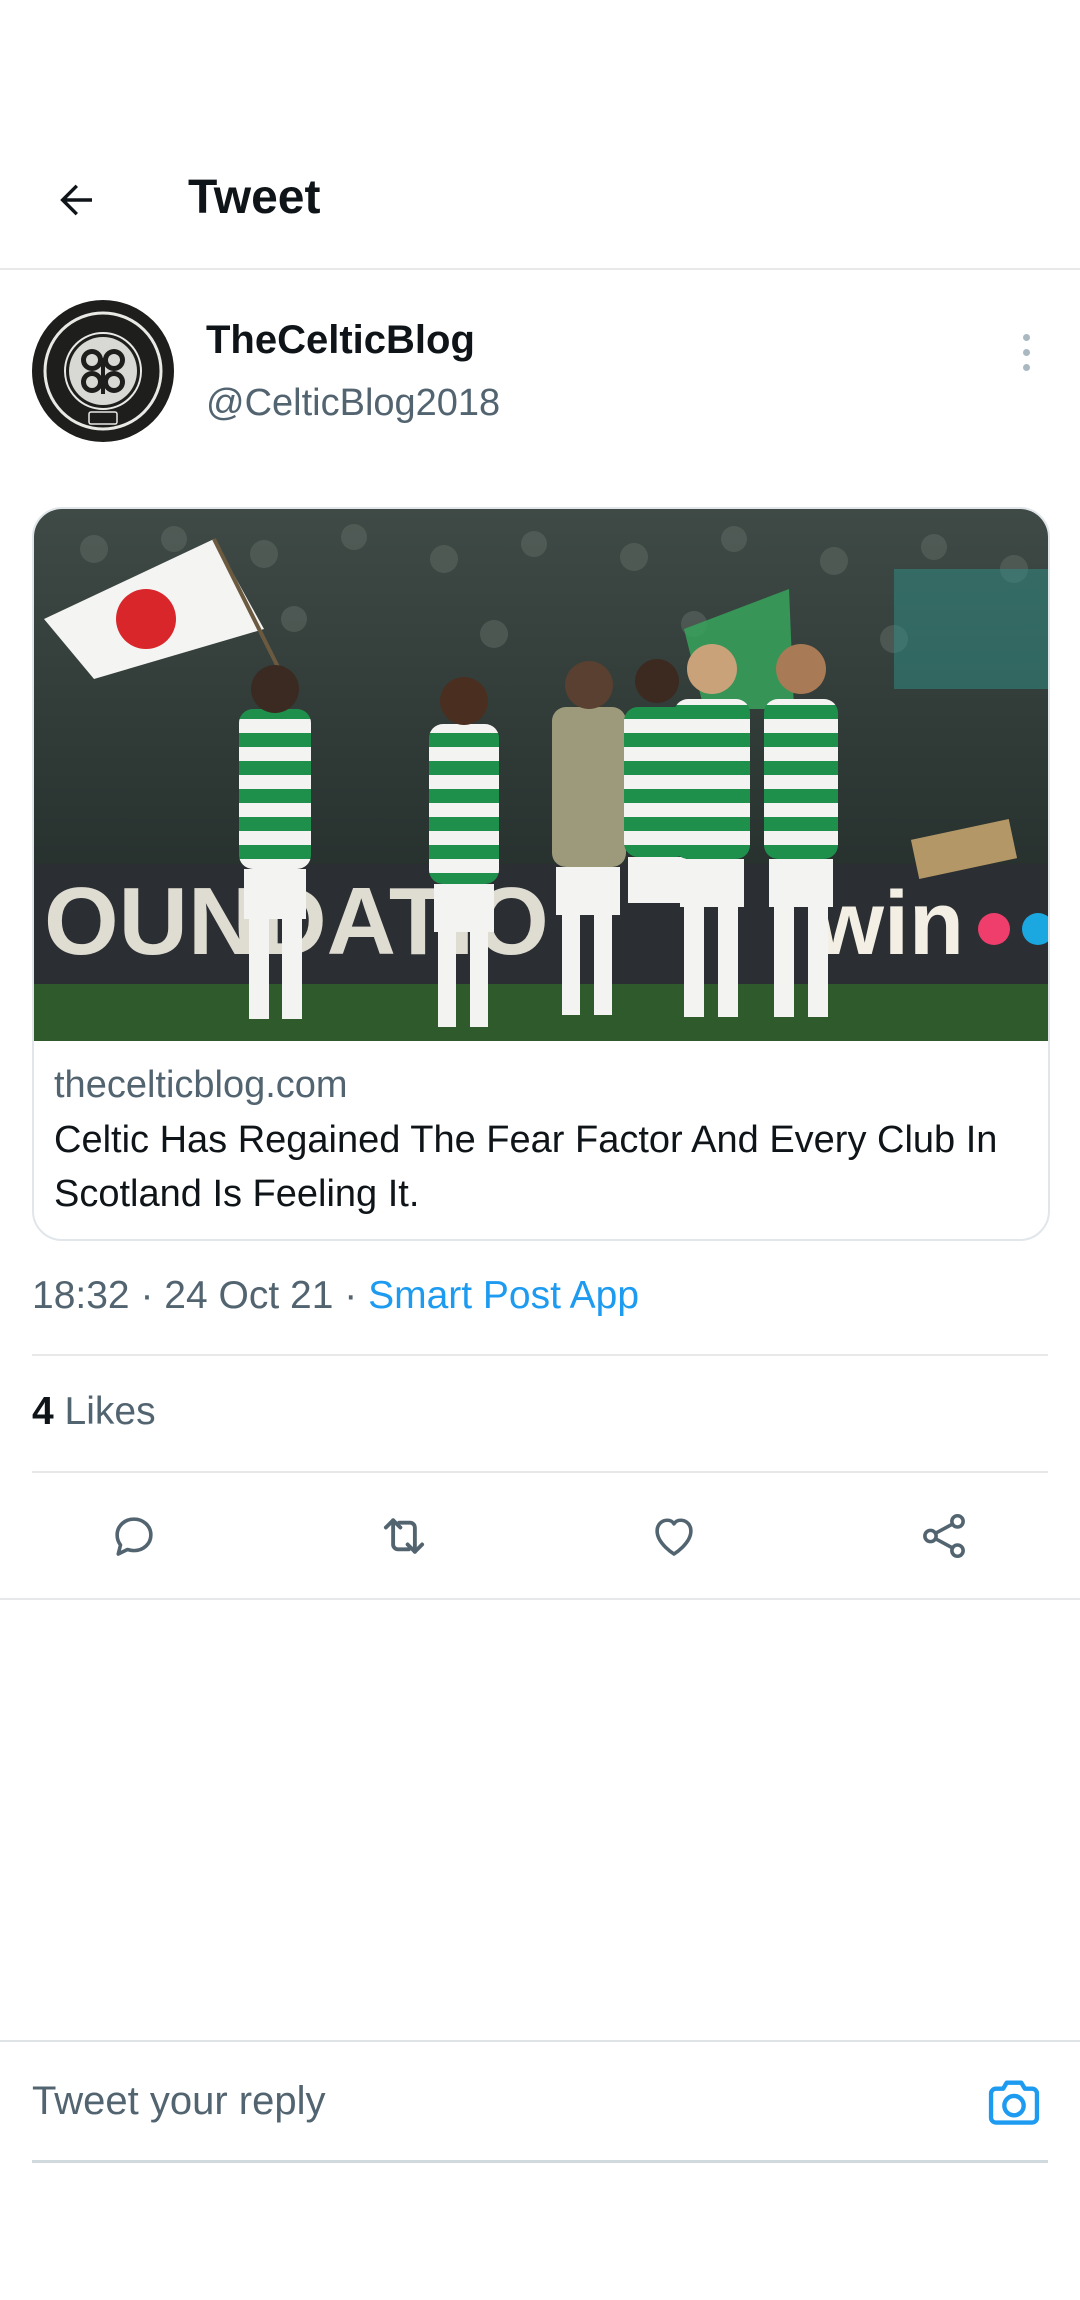  I want to click on reply-icon, so click(134, 1536).